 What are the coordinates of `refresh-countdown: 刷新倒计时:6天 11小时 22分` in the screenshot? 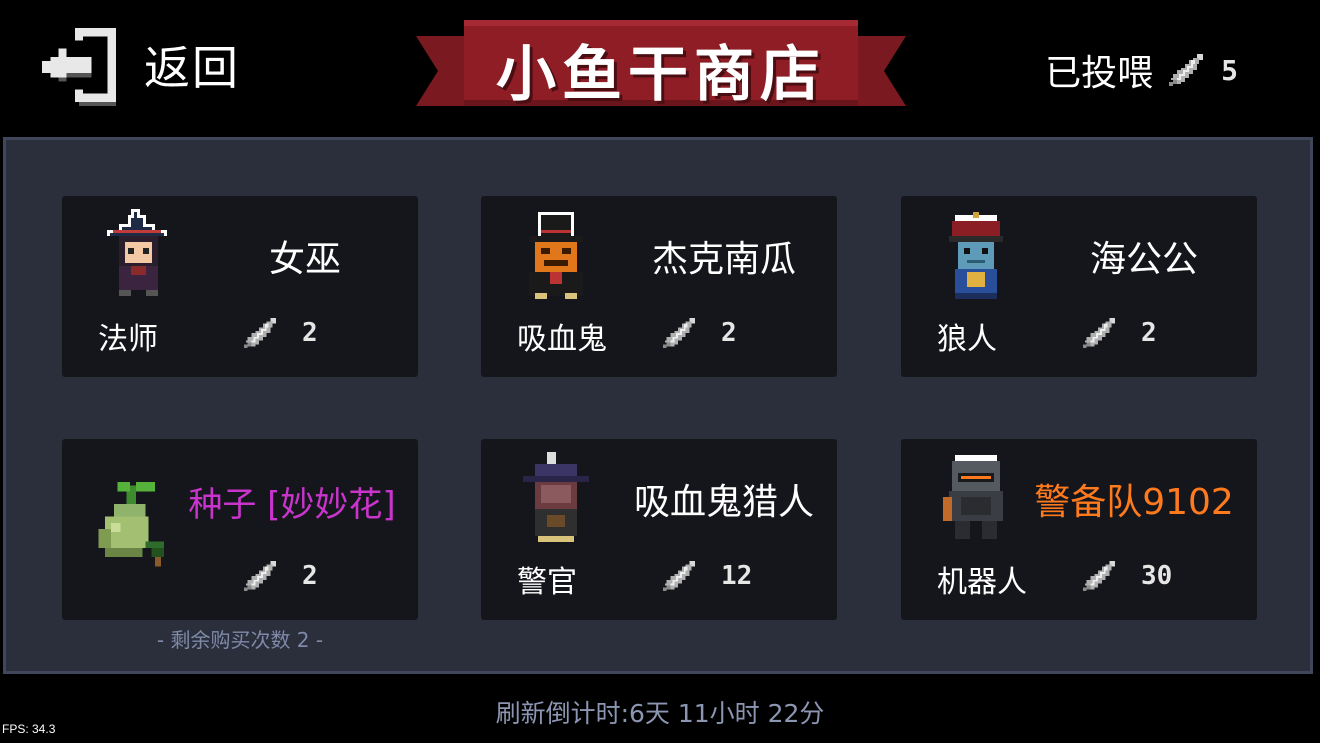 It's located at (660, 713).